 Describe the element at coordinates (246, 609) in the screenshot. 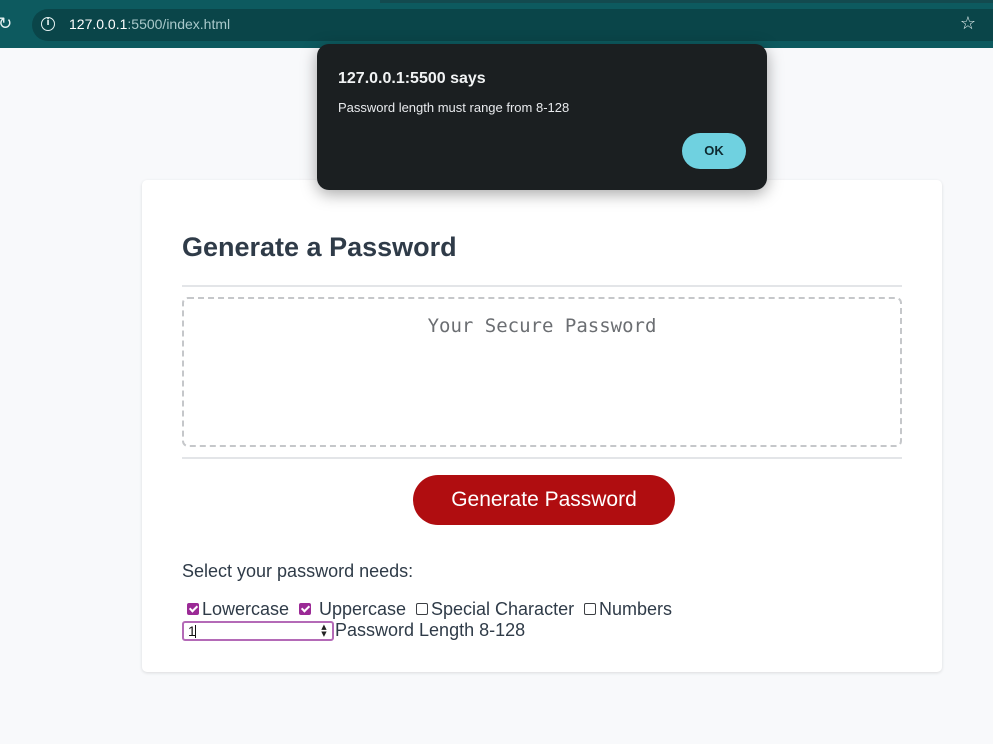

I see `lowercase-label: Lowercase` at that location.